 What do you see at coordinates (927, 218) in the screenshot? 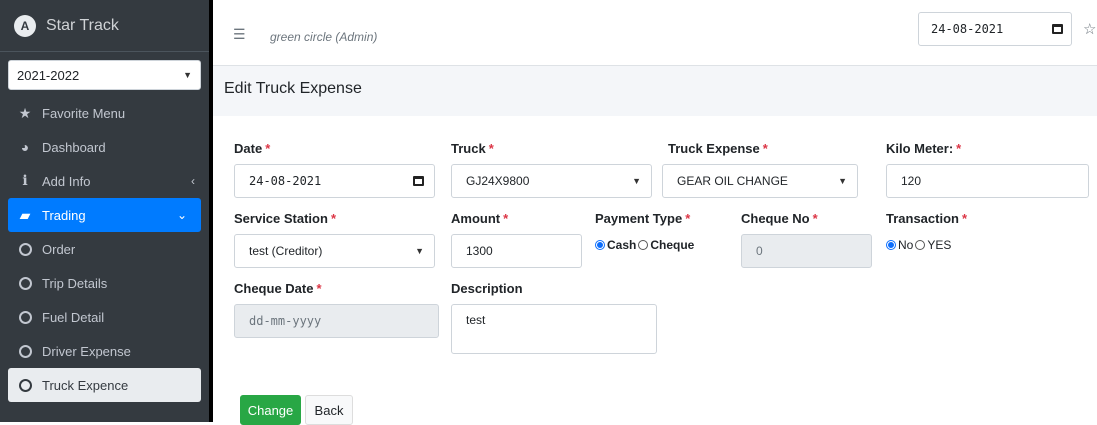
I see `transaction-label: Transaction *` at bounding box center [927, 218].